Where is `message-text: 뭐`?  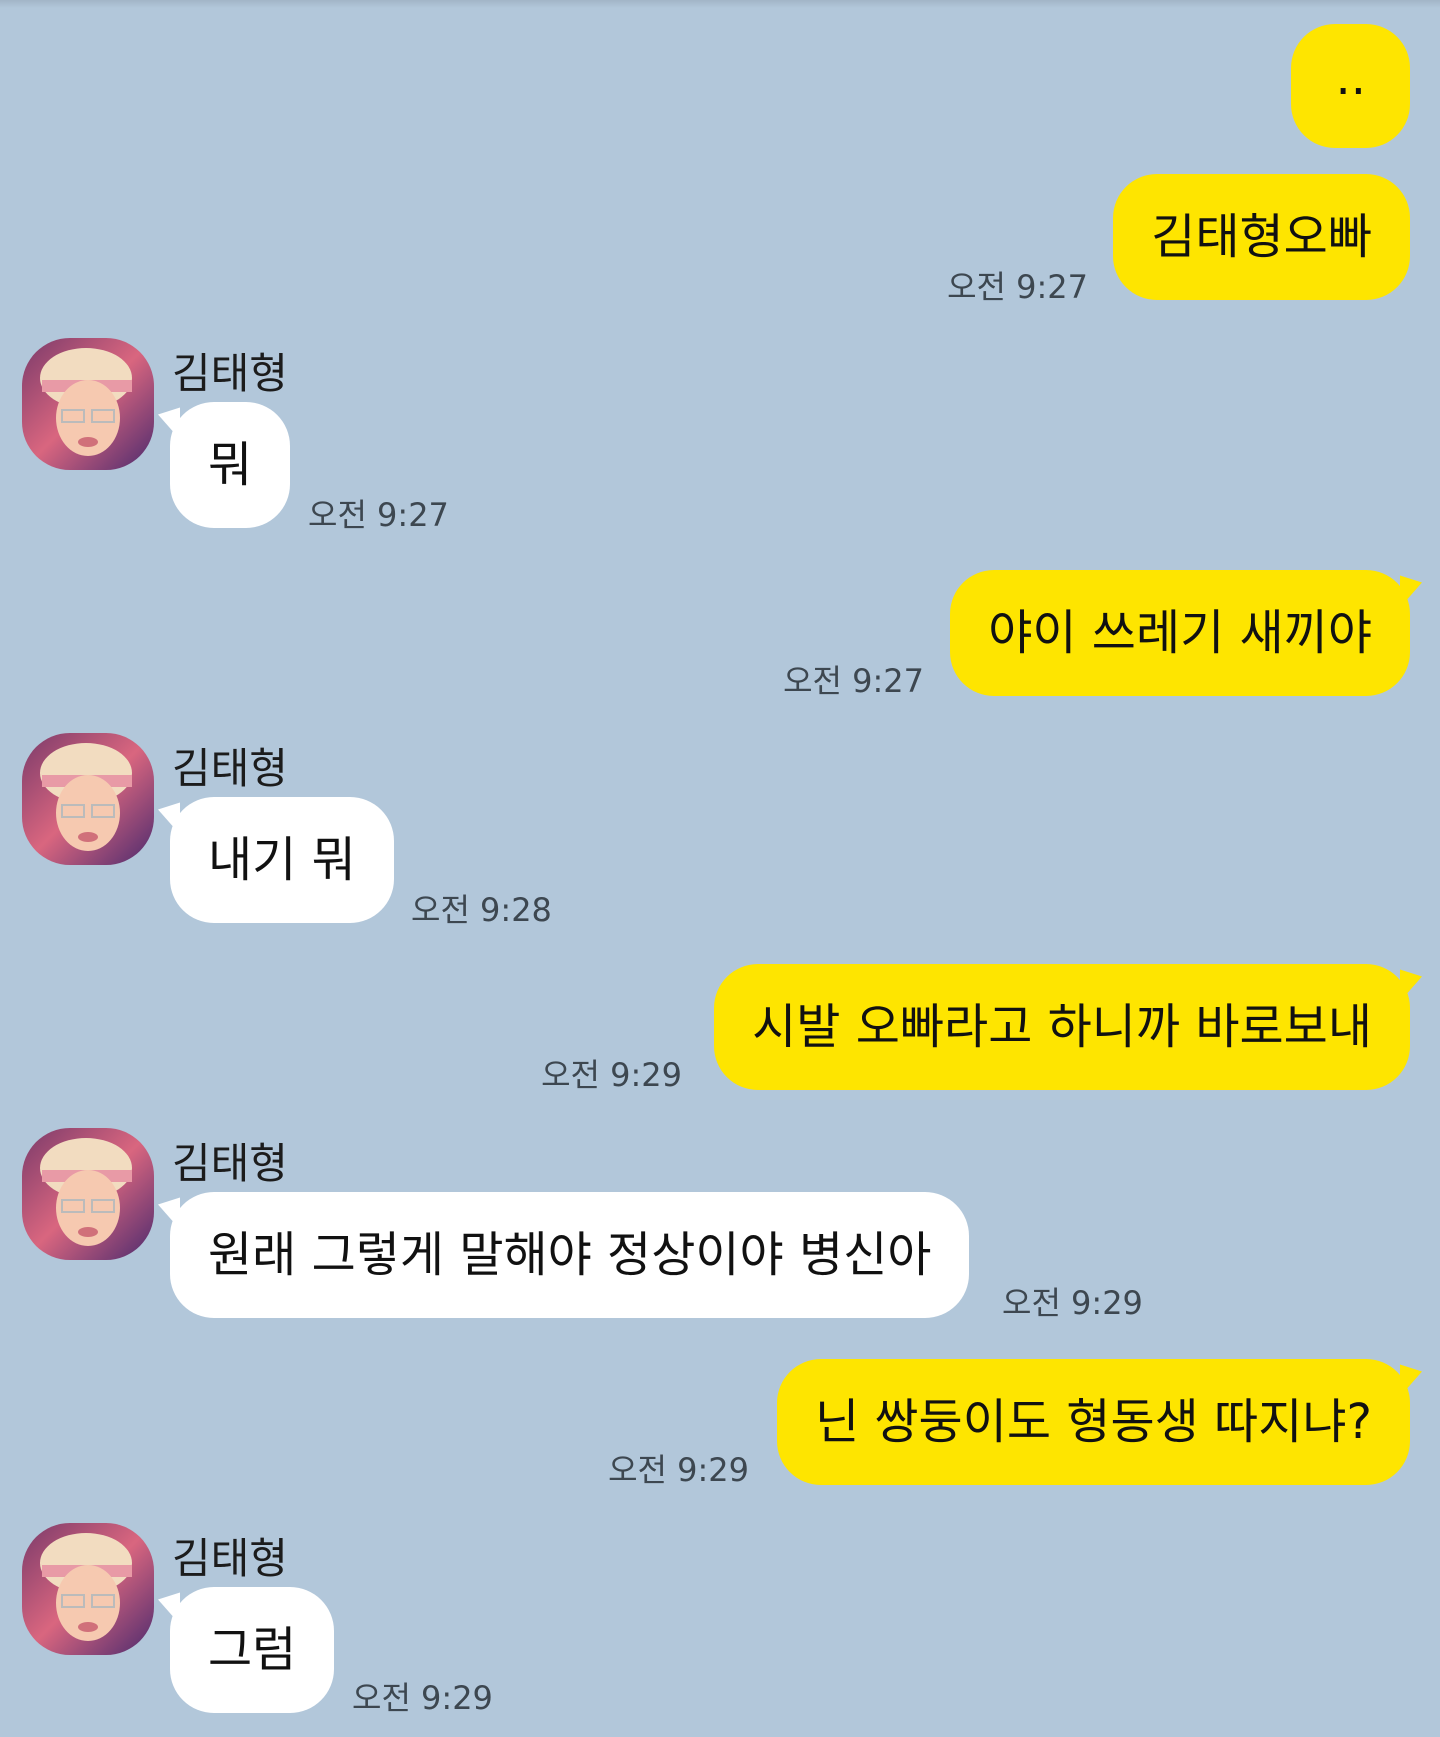 message-text: 뭐 is located at coordinates (230, 465).